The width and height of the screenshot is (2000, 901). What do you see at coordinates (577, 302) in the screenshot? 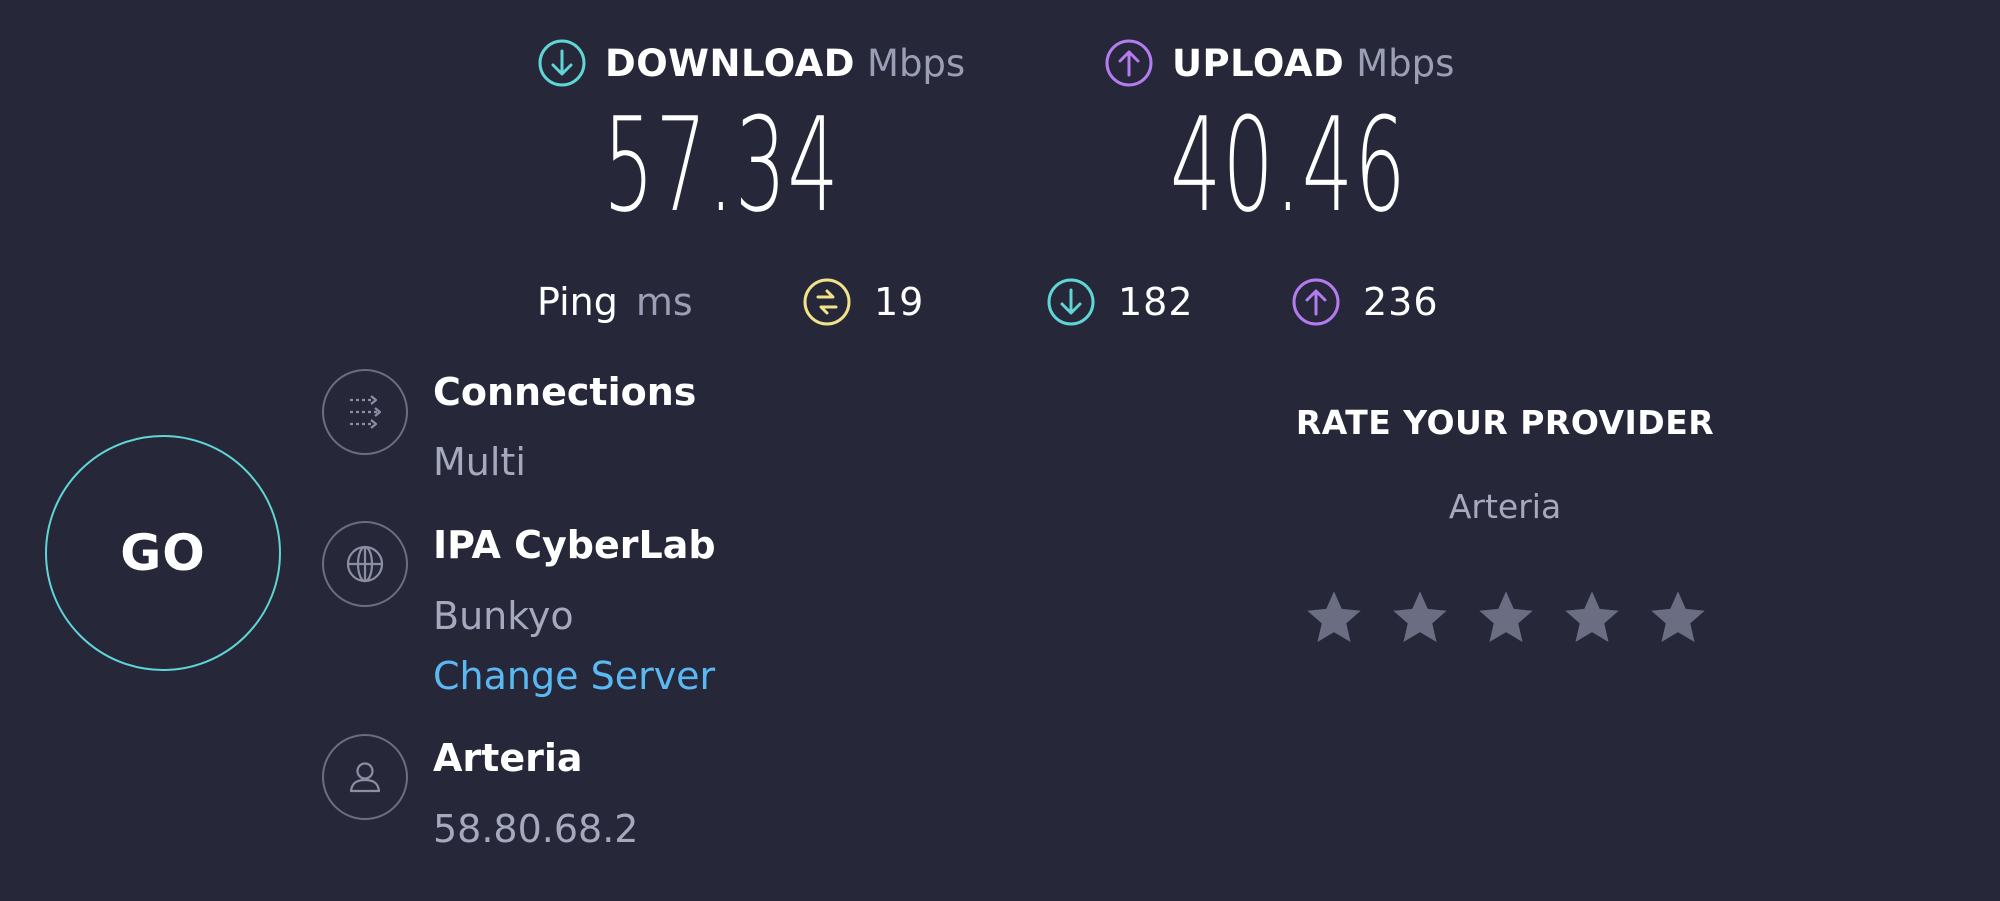
I see `ping-label: Ping` at bounding box center [577, 302].